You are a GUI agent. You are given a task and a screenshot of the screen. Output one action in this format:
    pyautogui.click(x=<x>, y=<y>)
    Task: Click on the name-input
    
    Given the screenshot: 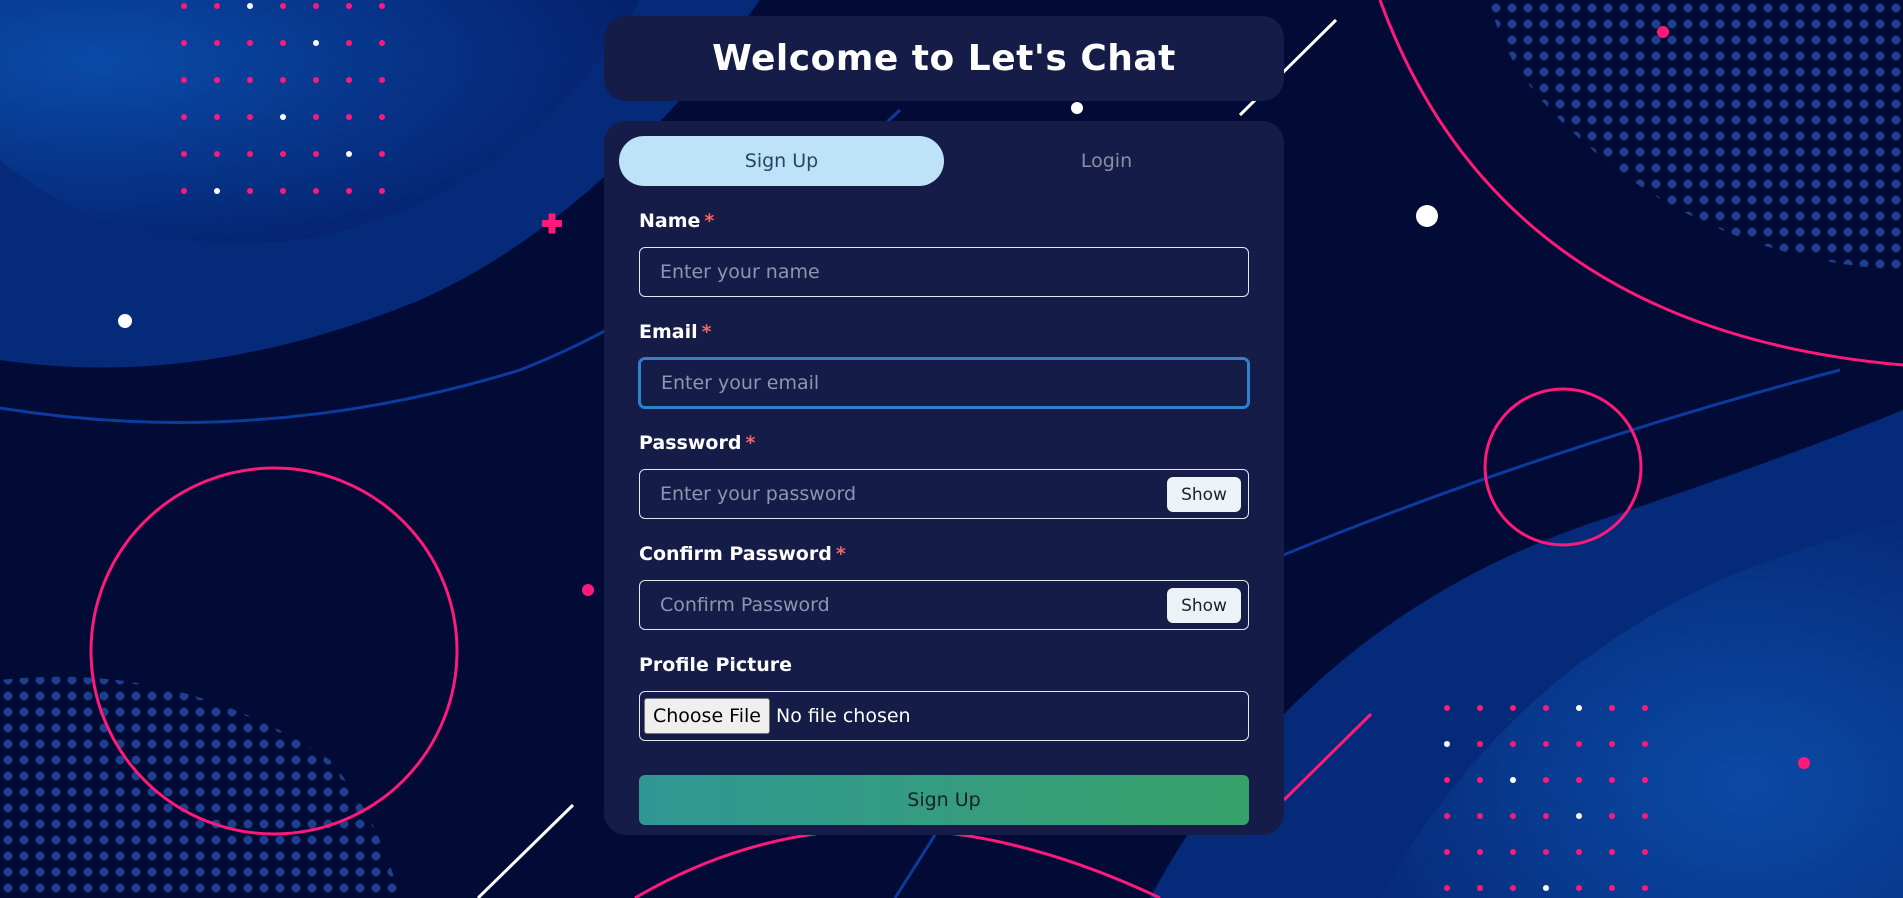 What is the action you would take?
    pyautogui.click(x=944, y=272)
    